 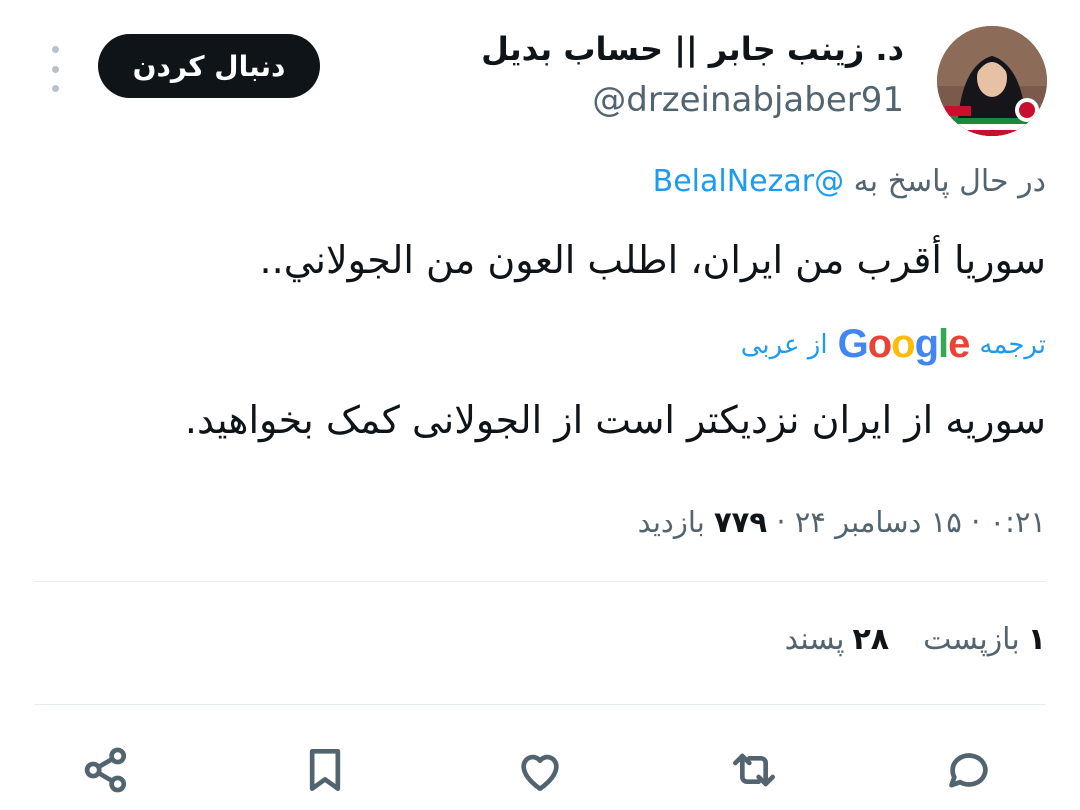 I want to click on like-button, so click(x=540, y=770).